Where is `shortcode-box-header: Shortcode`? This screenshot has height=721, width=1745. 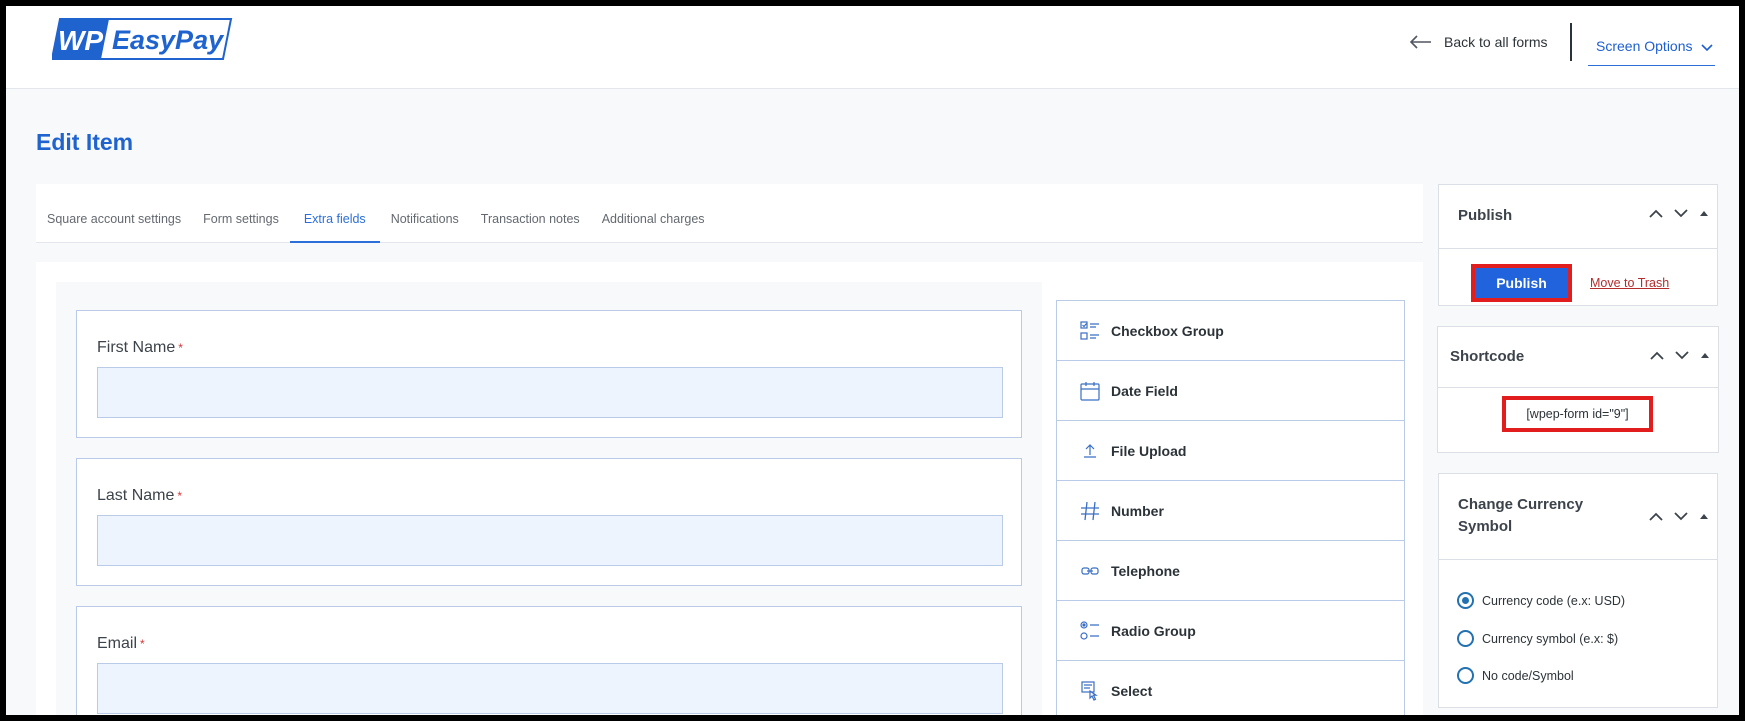
shortcode-box-header: Shortcode is located at coordinates (1578, 357).